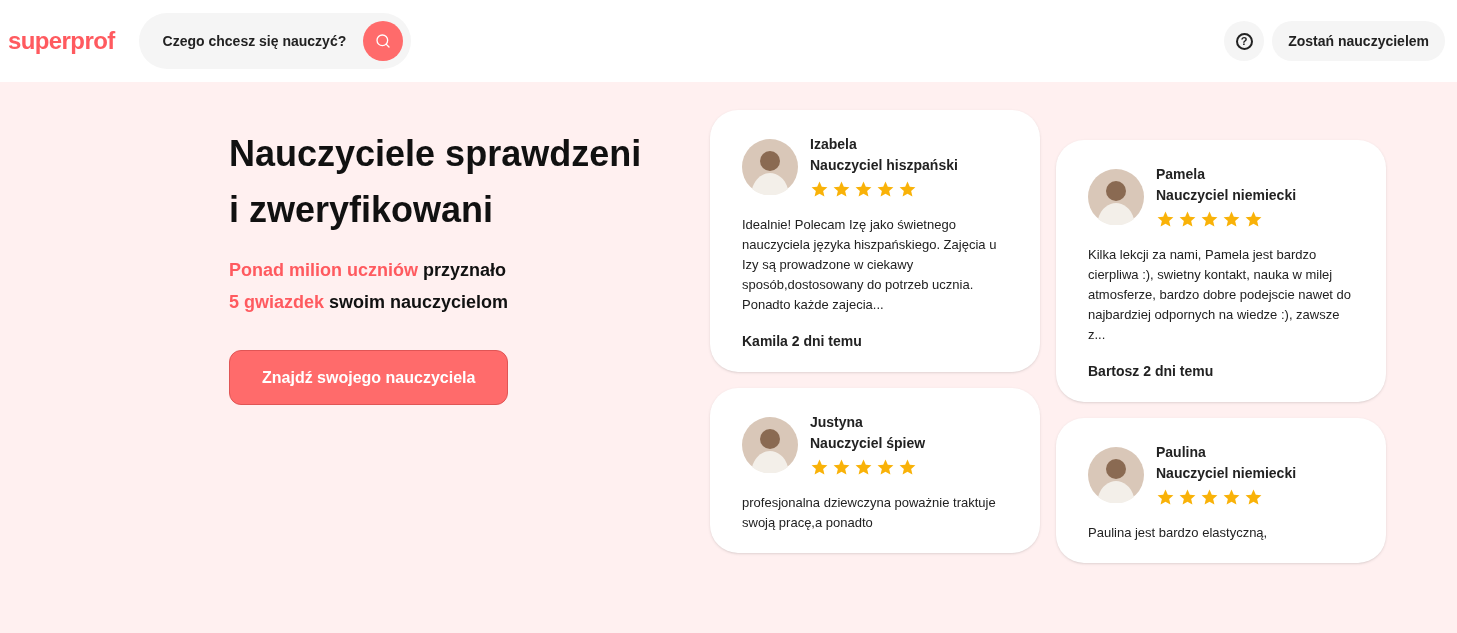  Describe the element at coordinates (884, 165) in the screenshot. I see `teacher-subject: Nauczyciel hiszpański` at that location.